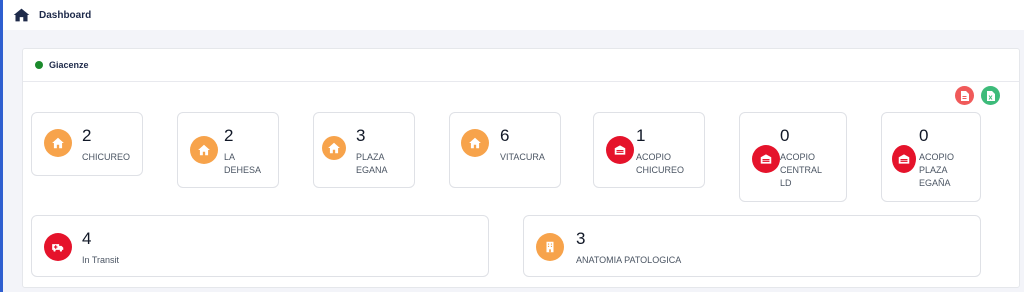 This screenshot has width=1024, height=292. I want to click on card-label: ACOPIO PLAZA EGAÑA, so click(937, 170).